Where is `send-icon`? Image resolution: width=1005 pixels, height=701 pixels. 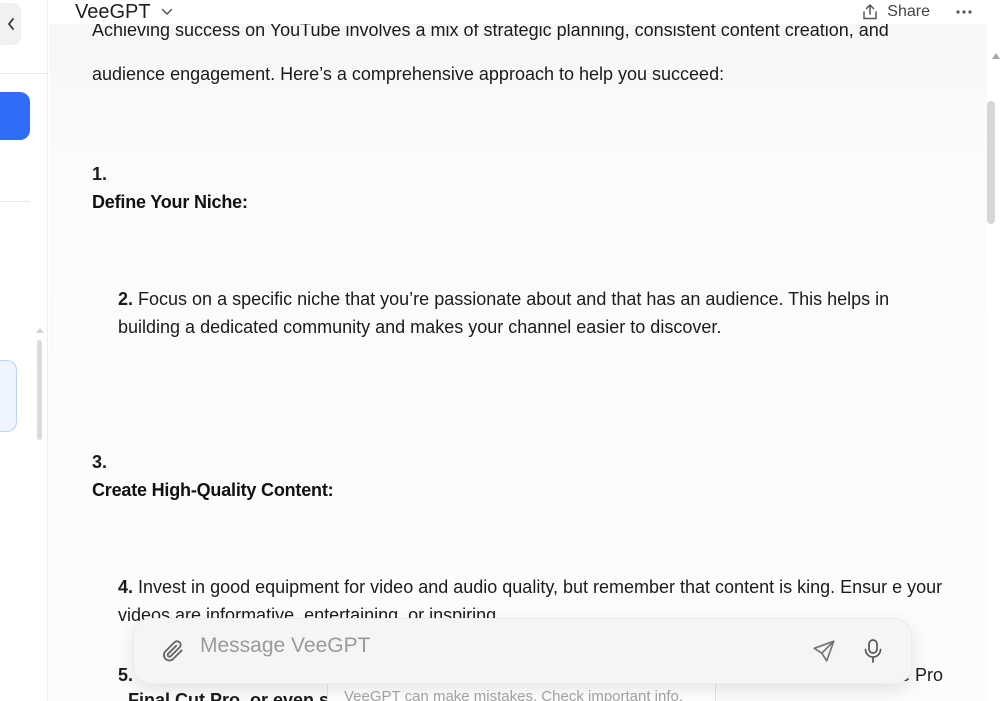
send-icon is located at coordinates (824, 651).